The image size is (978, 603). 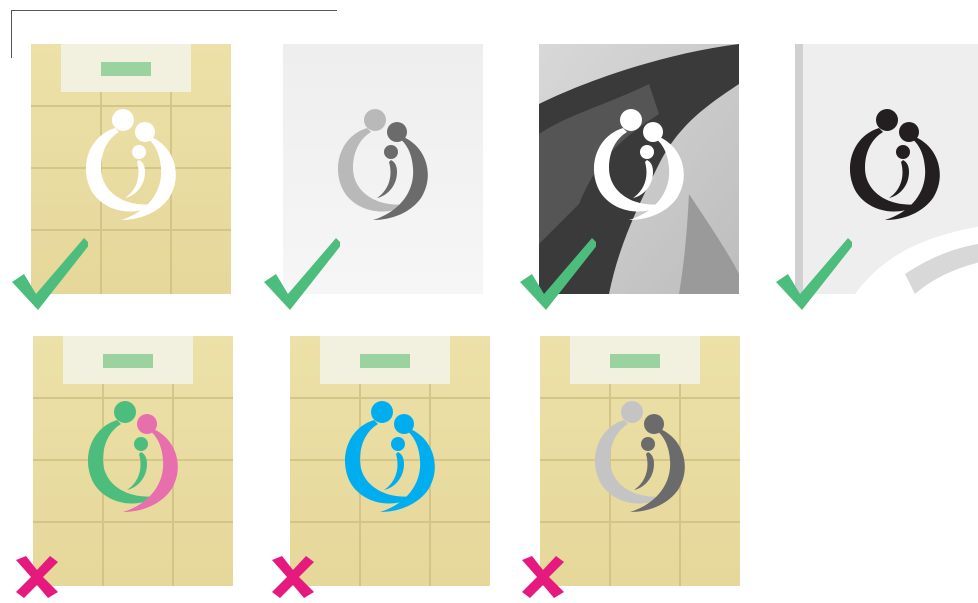 What do you see at coordinates (389, 456) in the screenshot?
I see `blue-logo` at bounding box center [389, 456].